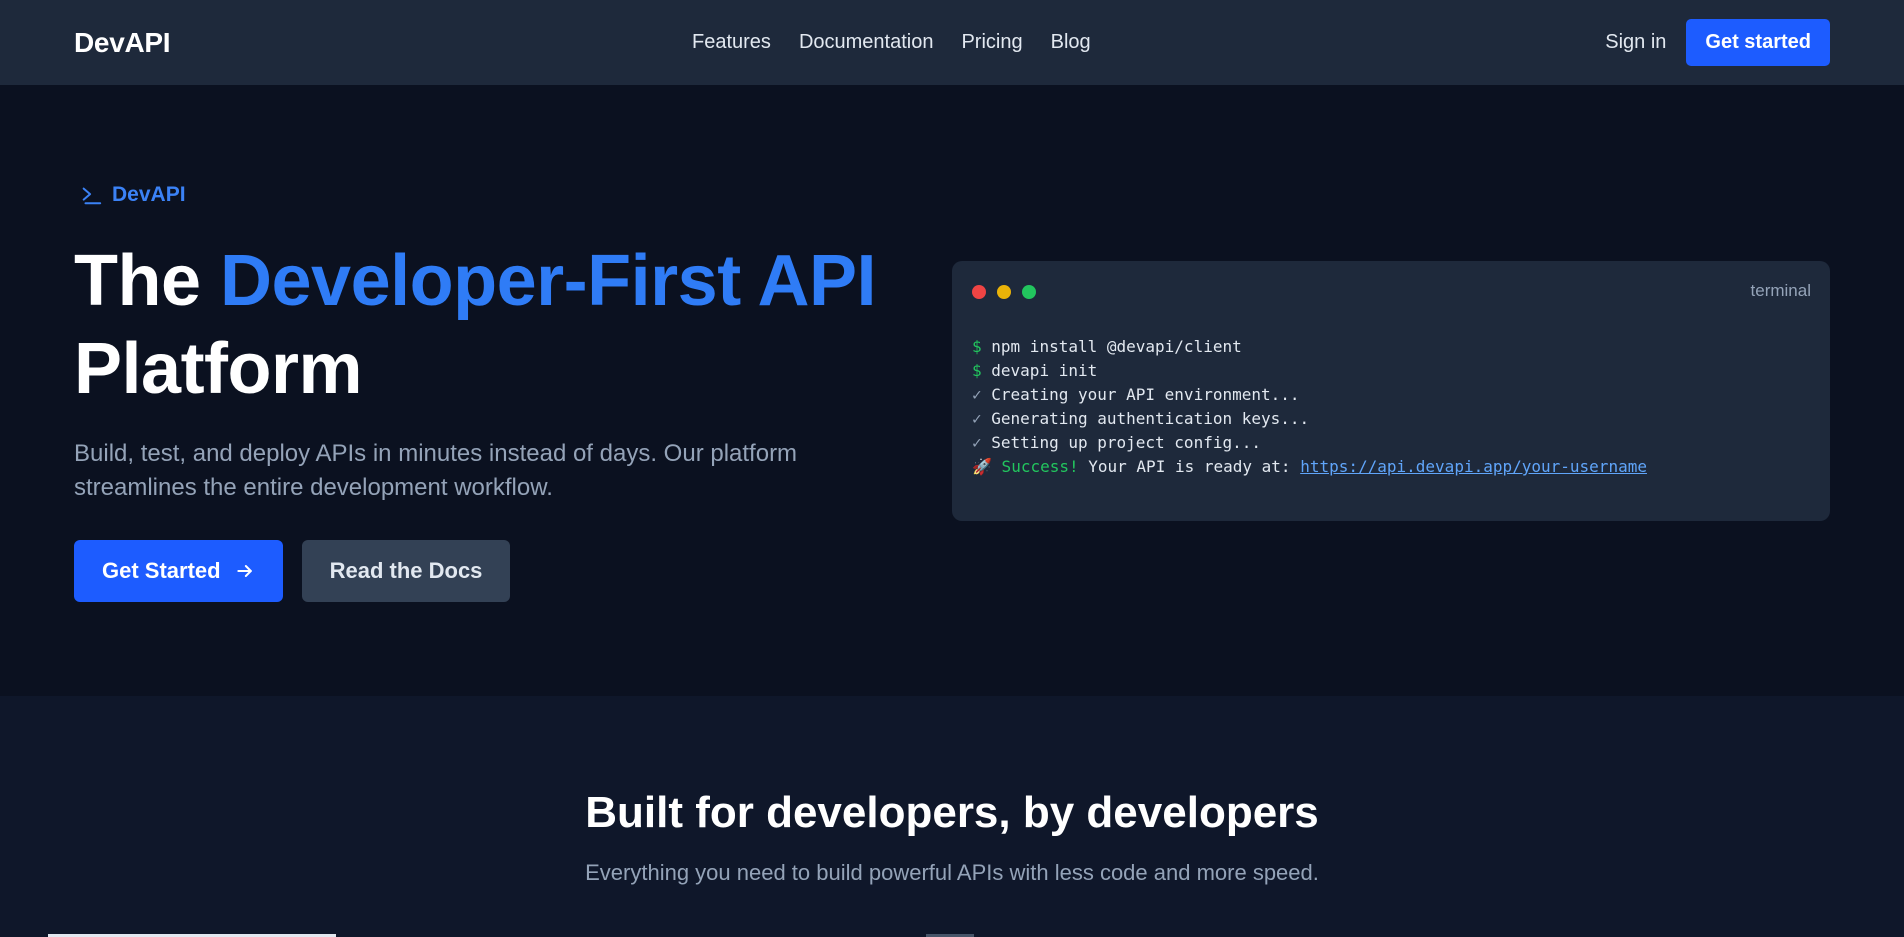  I want to click on window-controls, so click(1004, 292).